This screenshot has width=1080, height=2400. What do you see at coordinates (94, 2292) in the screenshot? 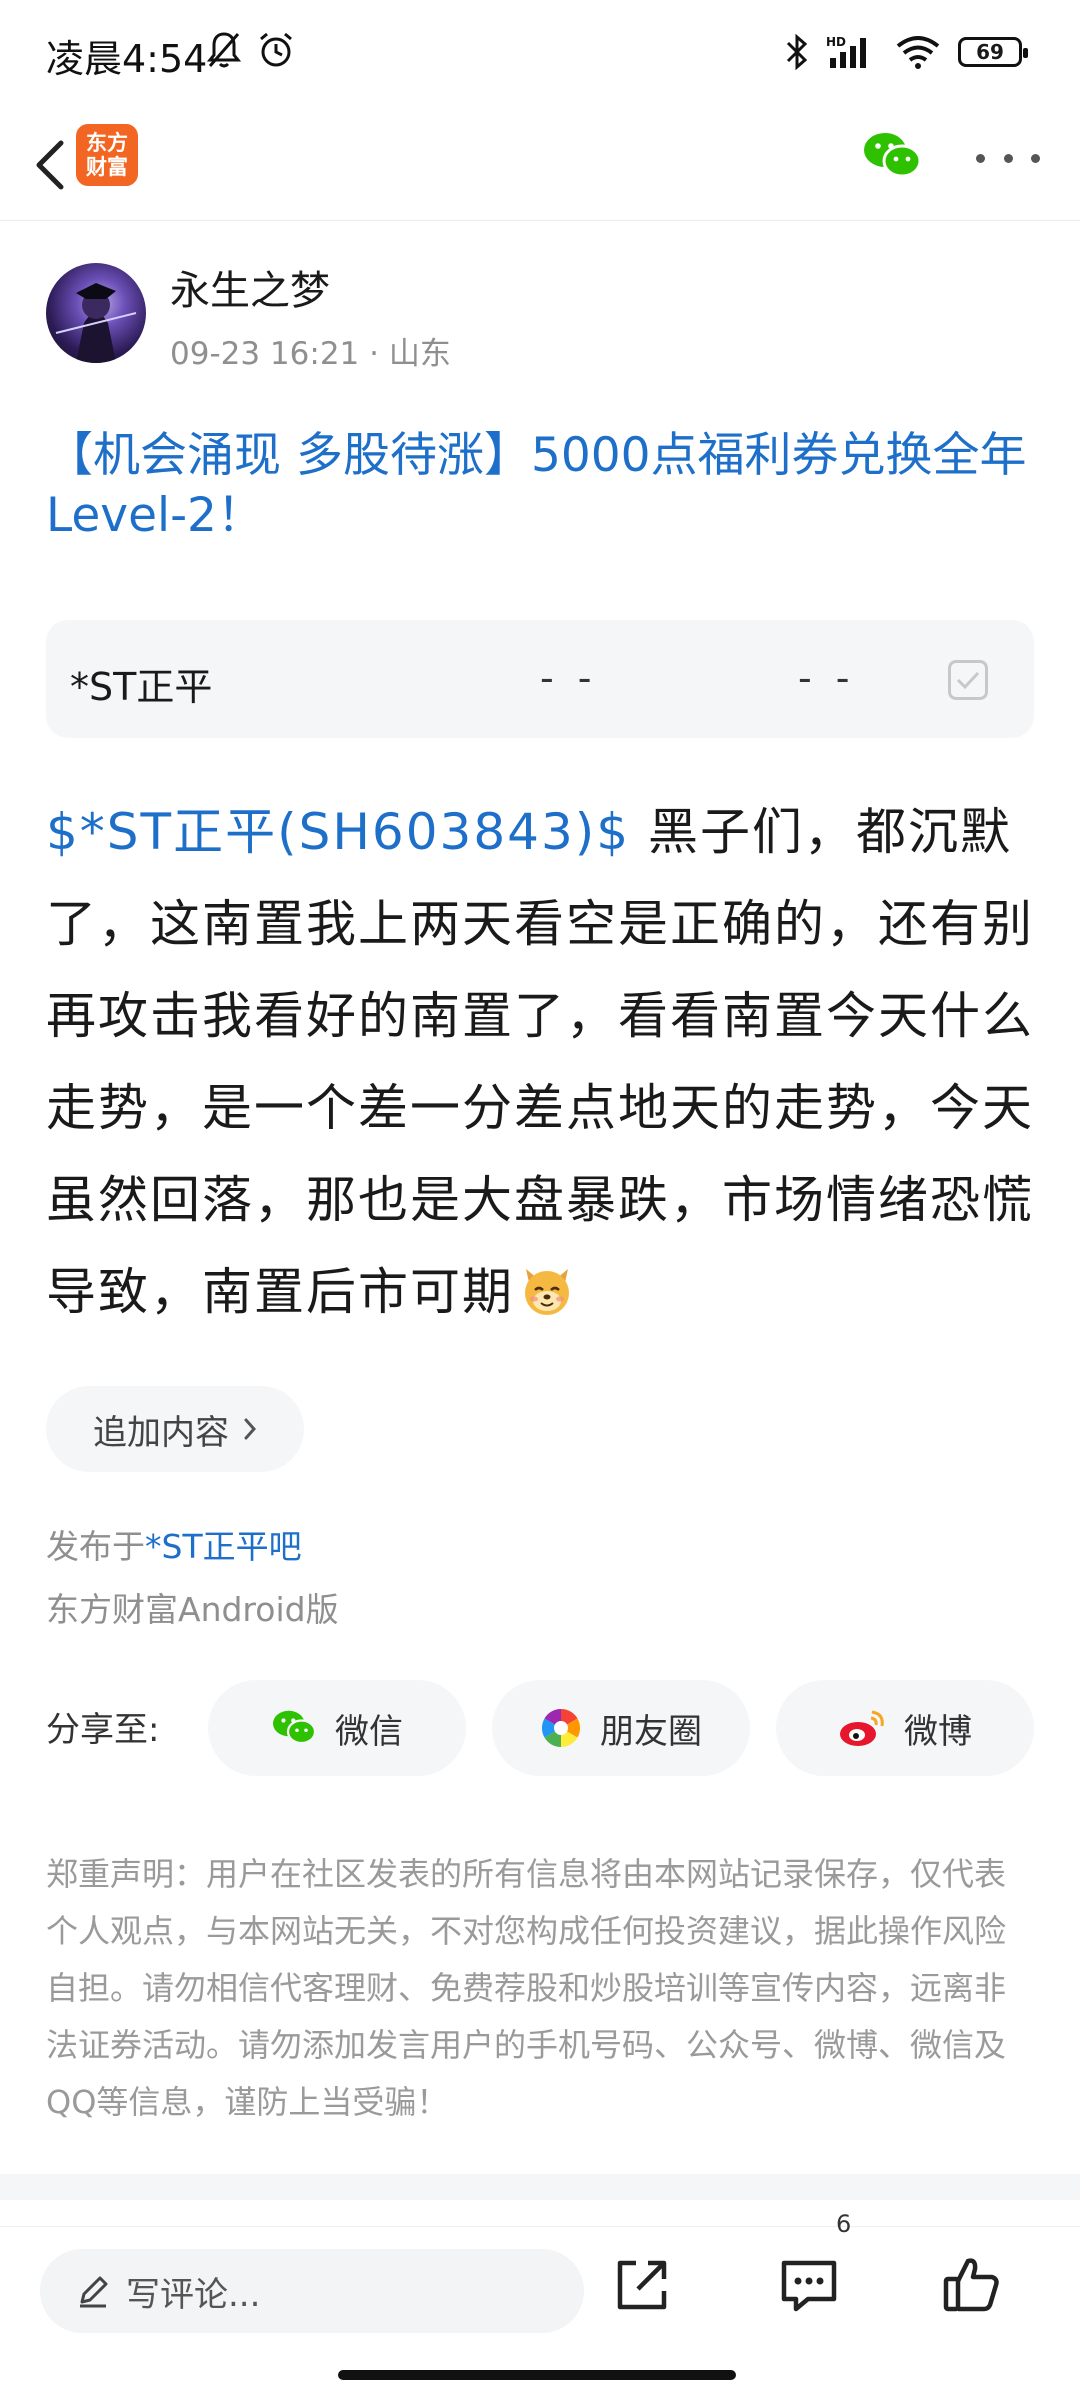
I see `pencil-icon` at bounding box center [94, 2292].